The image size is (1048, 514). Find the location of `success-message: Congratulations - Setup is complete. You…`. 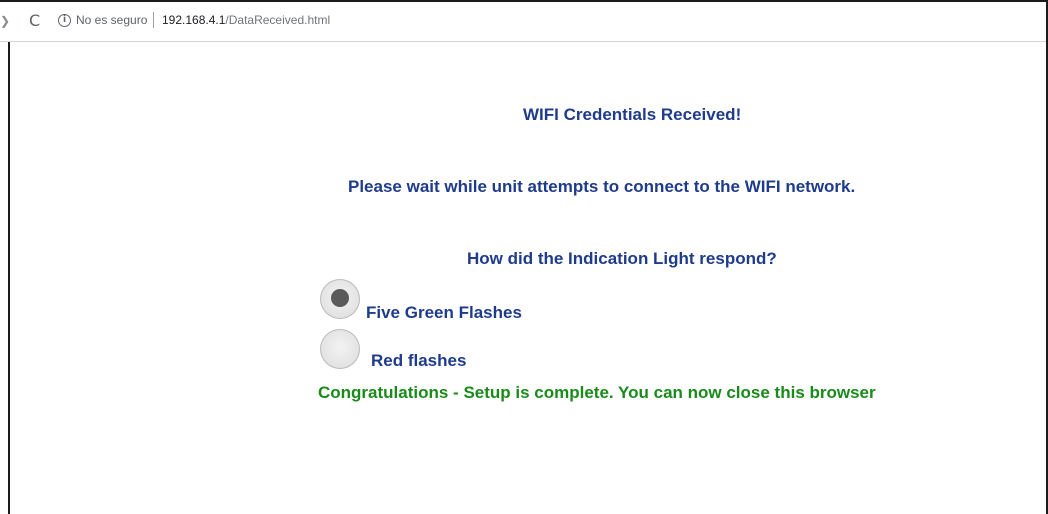

success-message: Congratulations - Setup is complete. You… is located at coordinates (597, 392).